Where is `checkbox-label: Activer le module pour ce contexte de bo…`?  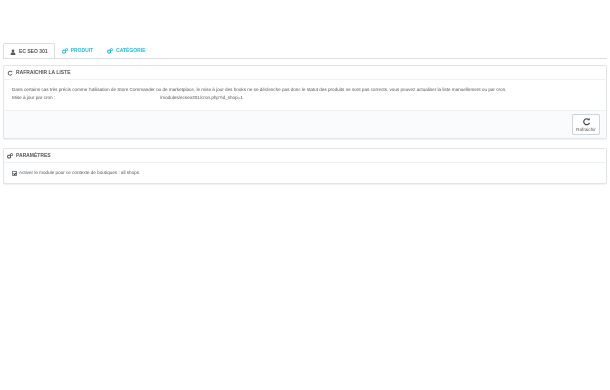
checkbox-label: Activer le module pour ce contexte de bo… is located at coordinates (79, 173).